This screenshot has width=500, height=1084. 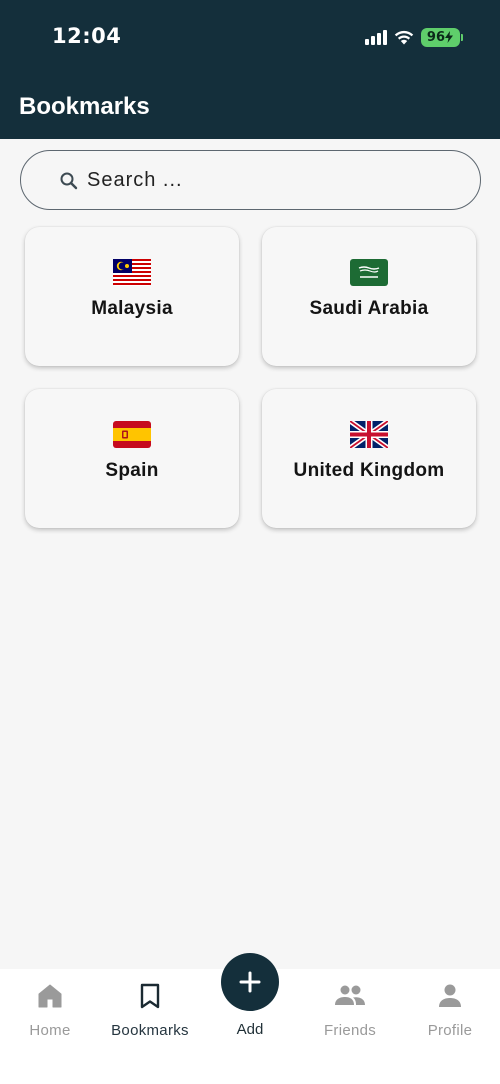 What do you see at coordinates (369, 470) in the screenshot?
I see `bookmark-label: United Kingdom` at bounding box center [369, 470].